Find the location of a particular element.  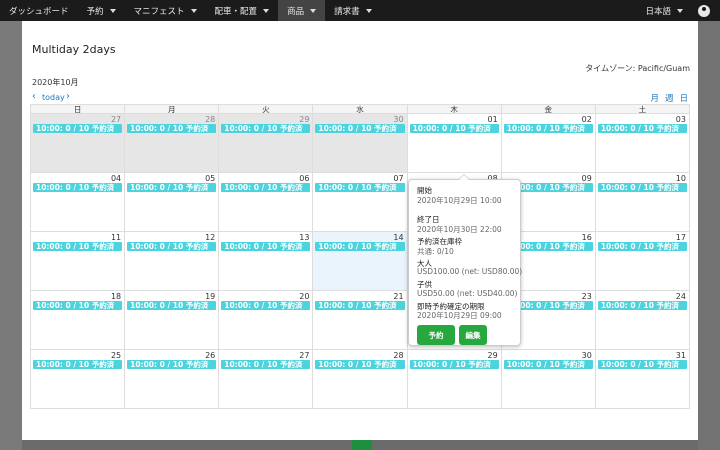

calendar-day-cell: 21 10:00: 0 / 10 予約済 is located at coordinates (360, 320).